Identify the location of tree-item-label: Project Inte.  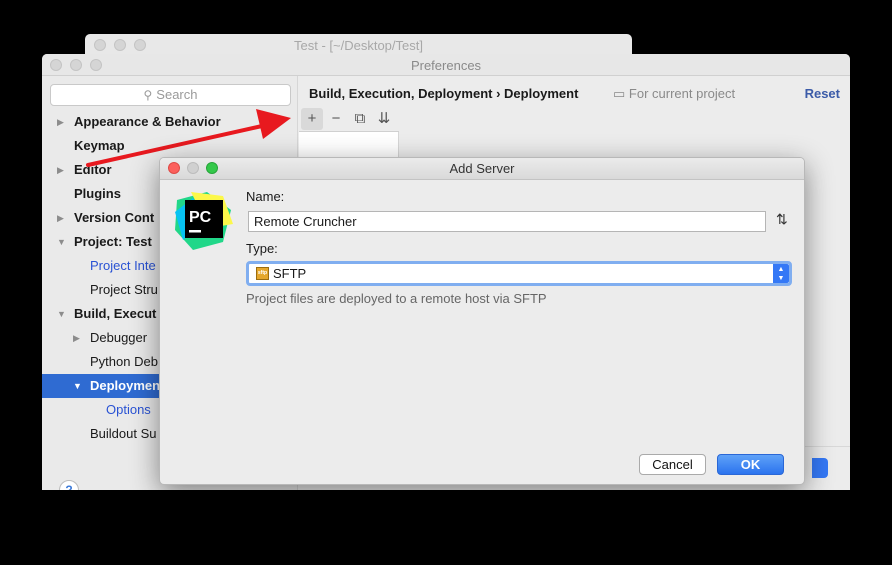
(123, 265).